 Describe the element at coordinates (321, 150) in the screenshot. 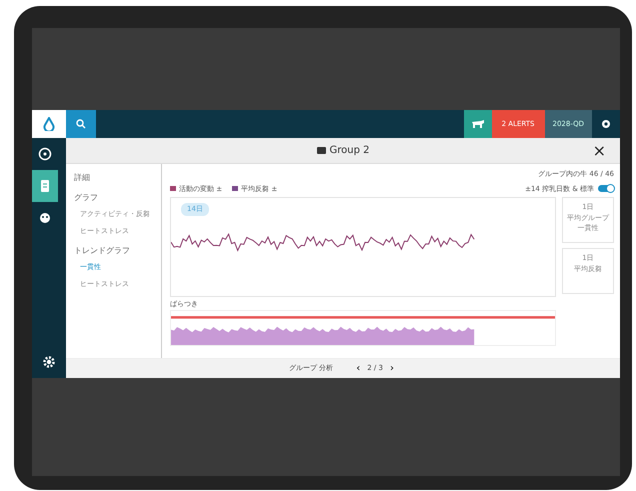

I see `group-icon` at that location.